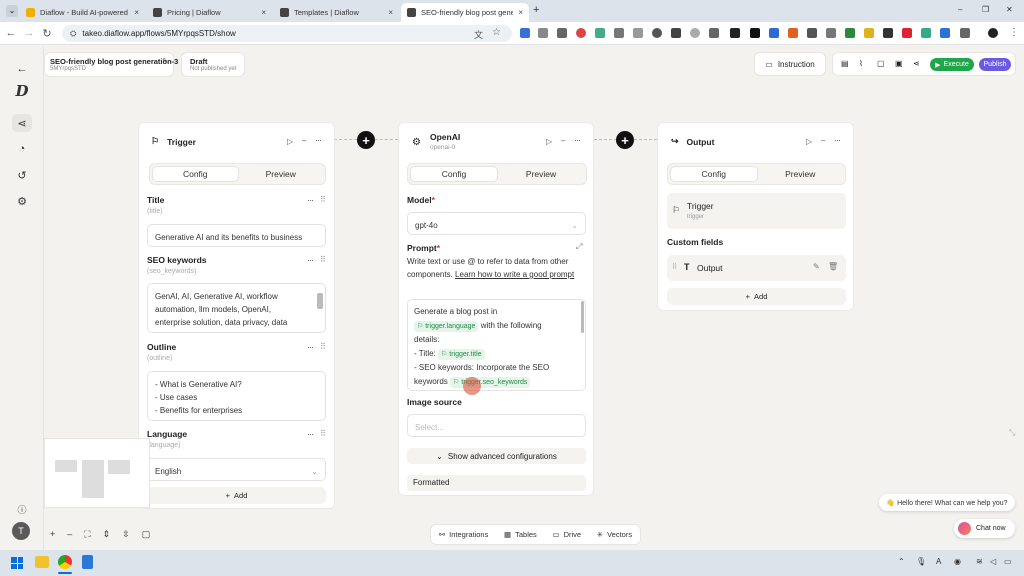  I want to click on user-avatar: T, so click(21, 531).